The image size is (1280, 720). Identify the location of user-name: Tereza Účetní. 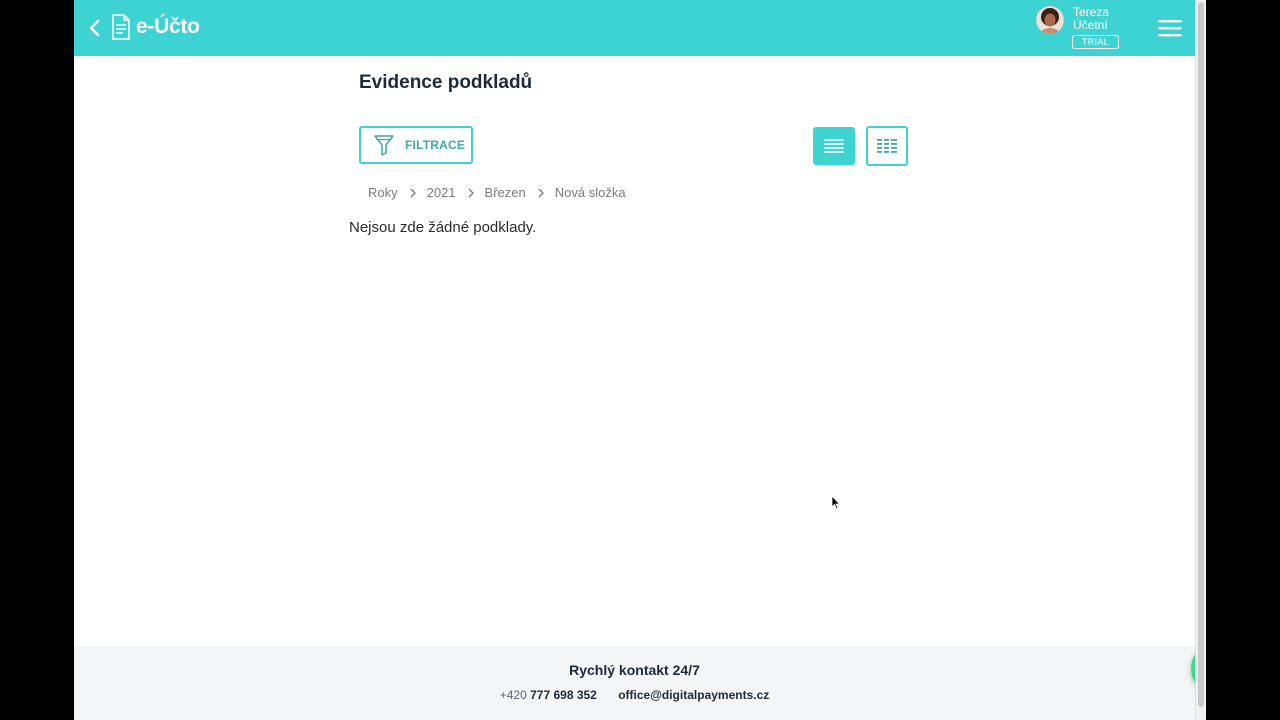
(1108, 19).